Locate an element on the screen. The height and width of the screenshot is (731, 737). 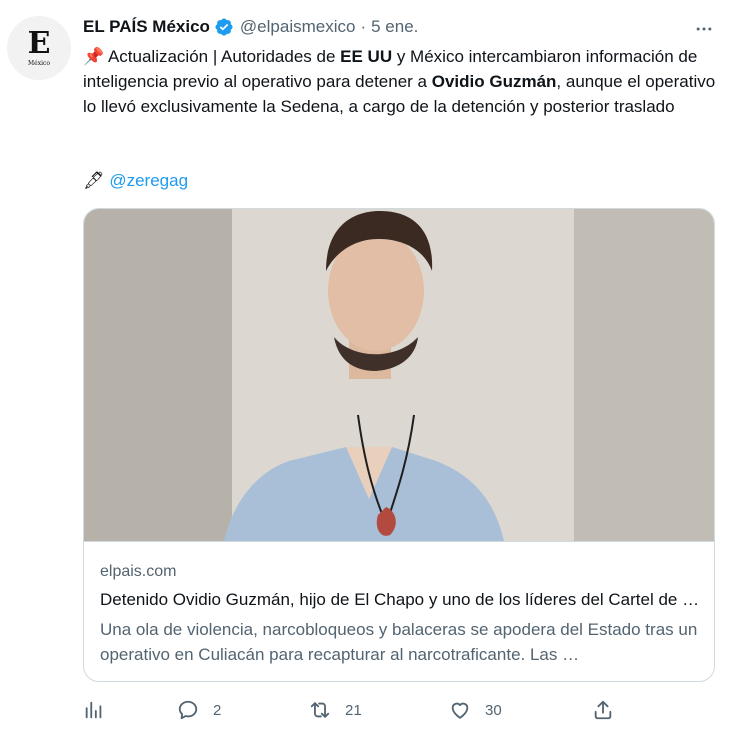
retweet-button: 21 is located at coordinates (335, 710).